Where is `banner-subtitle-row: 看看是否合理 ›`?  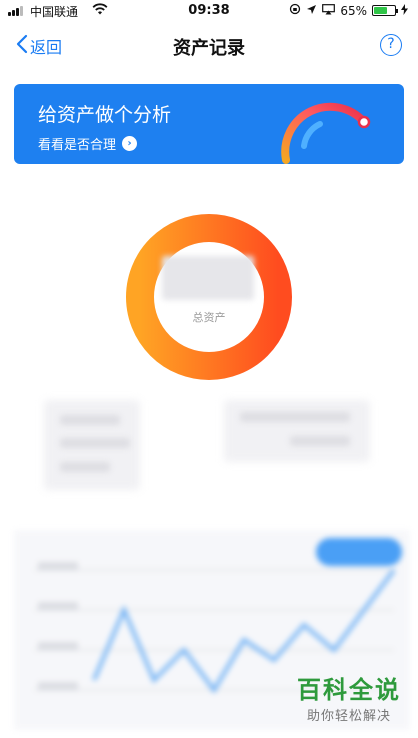 banner-subtitle-row: 看看是否合理 › is located at coordinates (88, 143).